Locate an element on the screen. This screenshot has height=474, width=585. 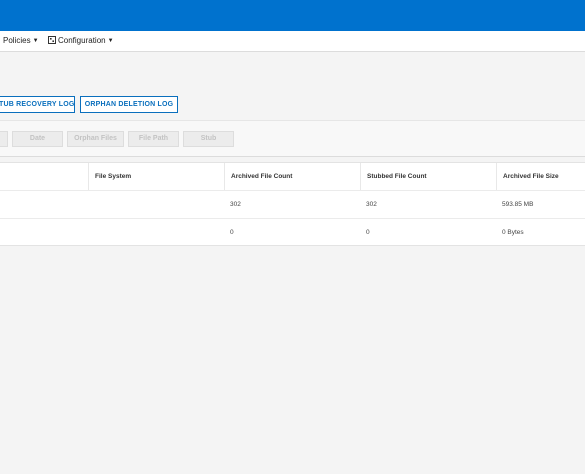
cell-archived-file-size: 0 Bytes is located at coordinates (513, 232).